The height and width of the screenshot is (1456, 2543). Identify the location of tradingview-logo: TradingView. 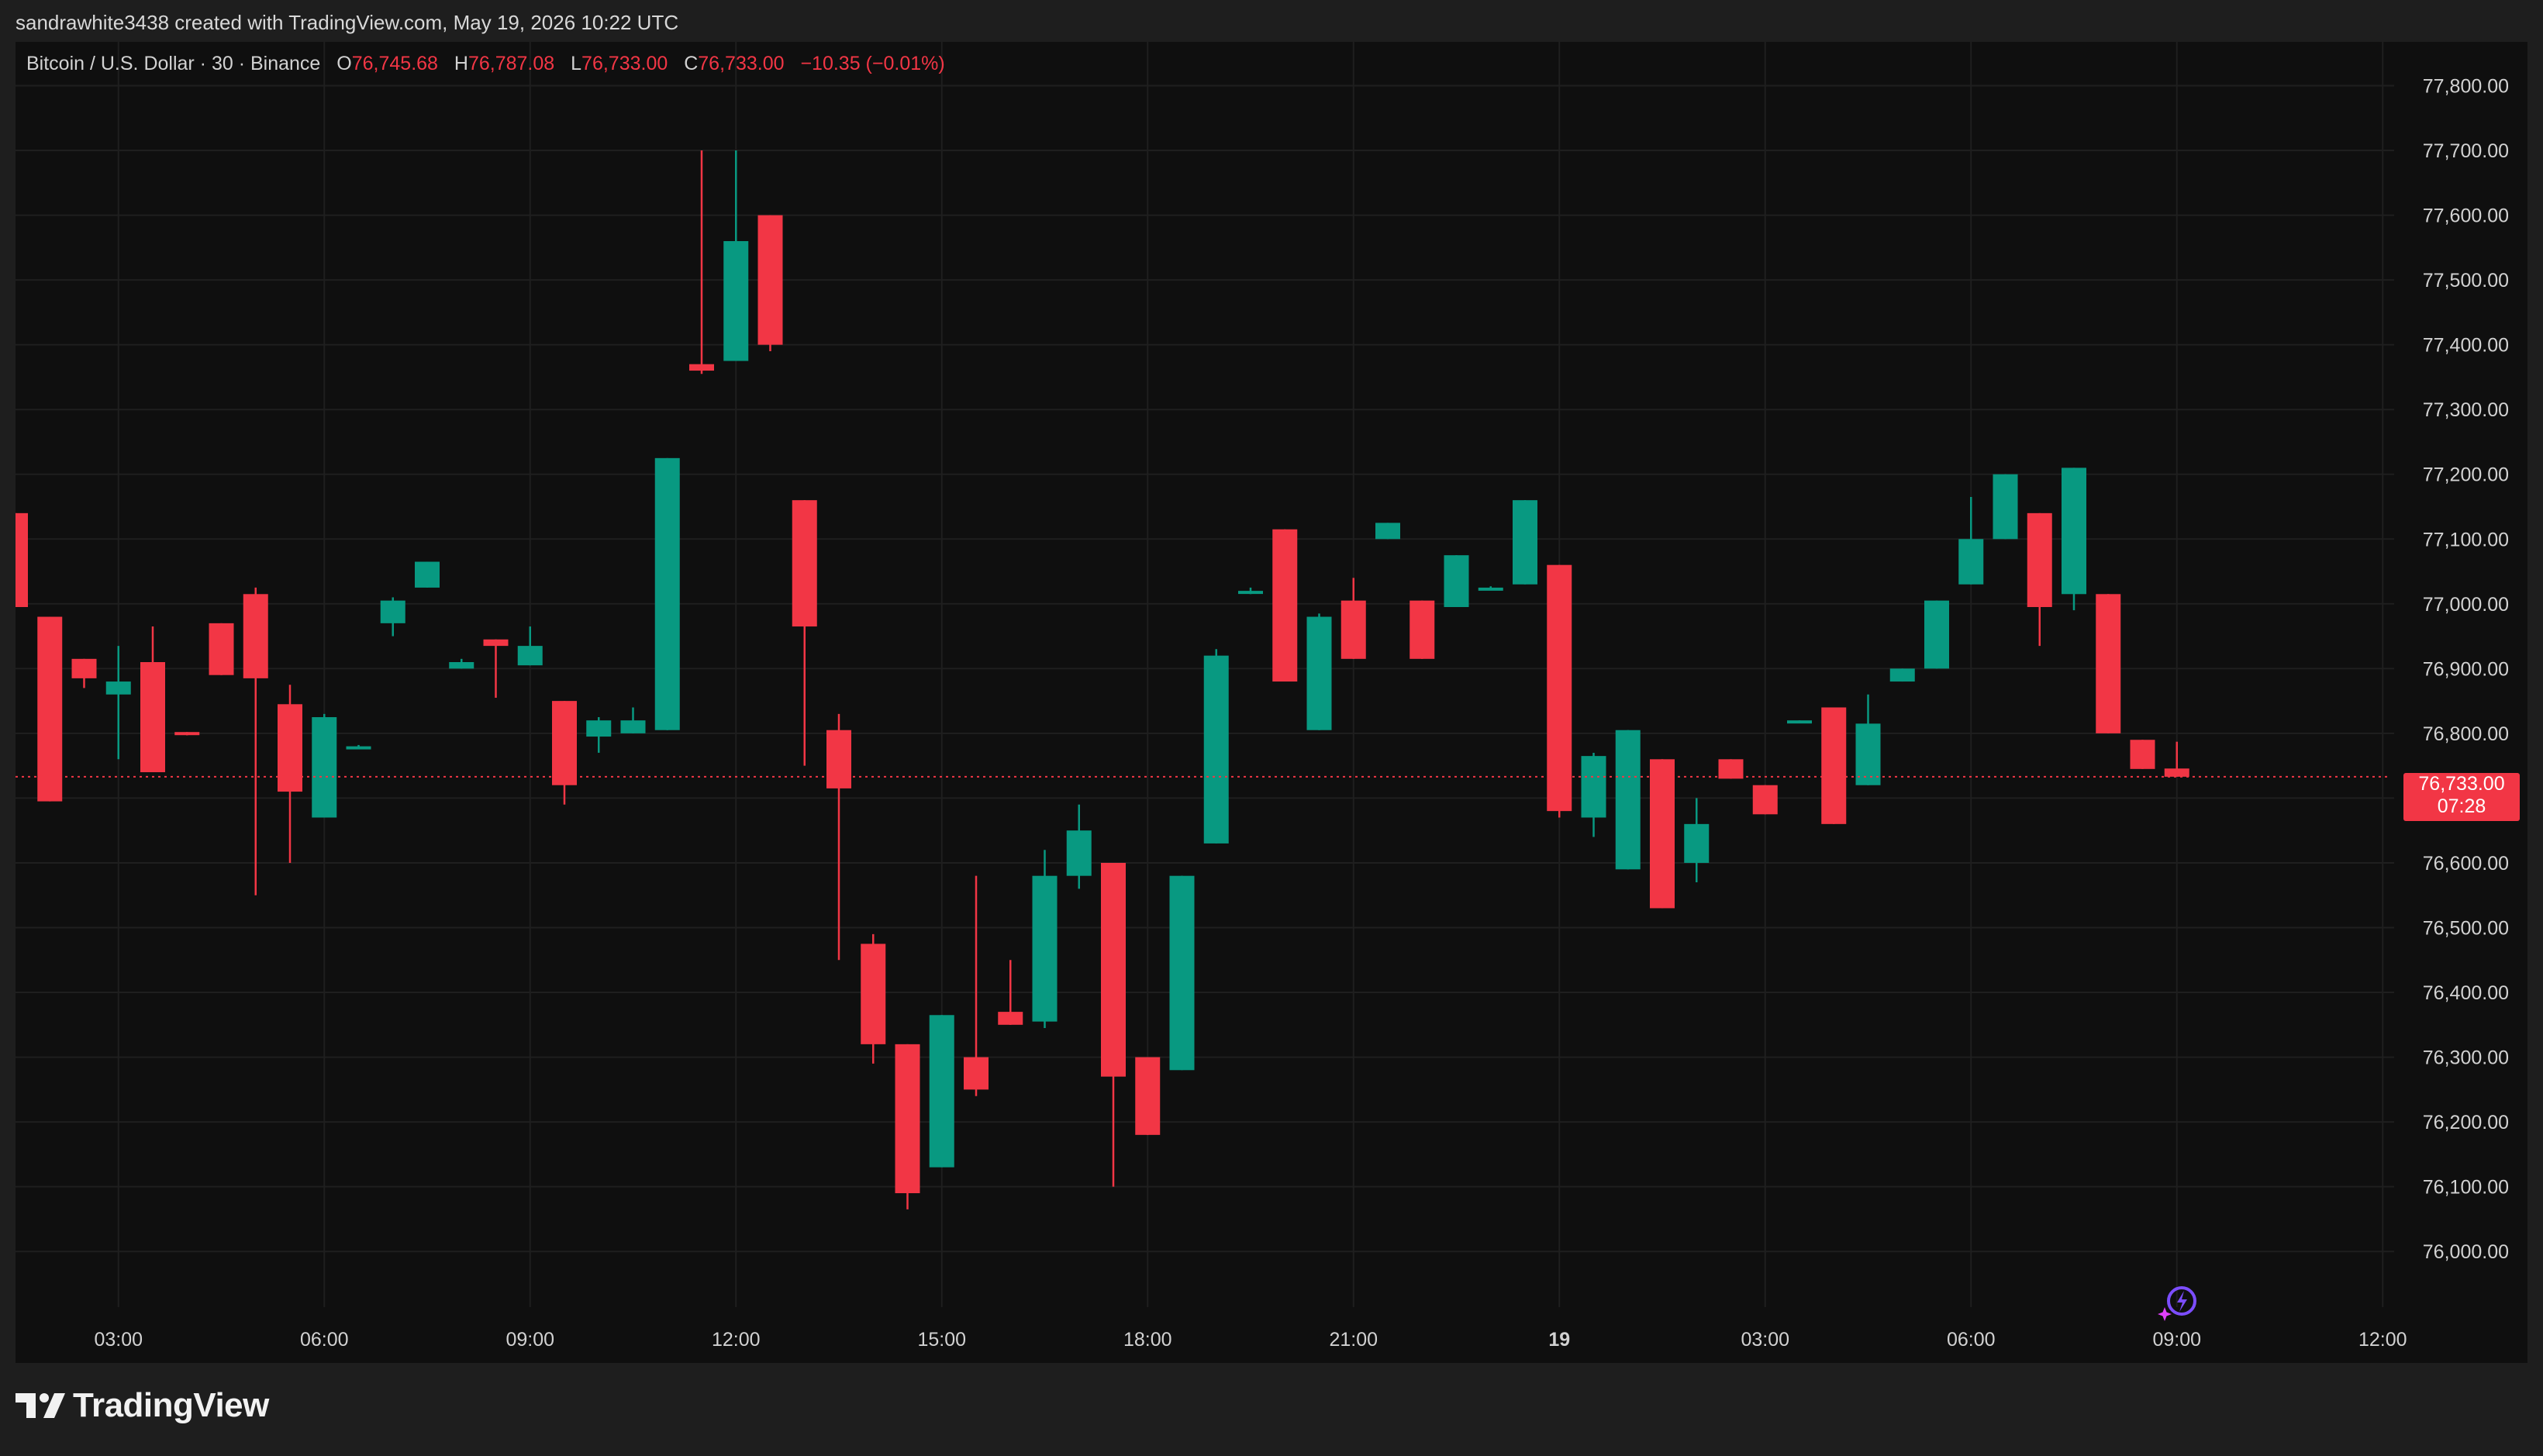
(142, 1406).